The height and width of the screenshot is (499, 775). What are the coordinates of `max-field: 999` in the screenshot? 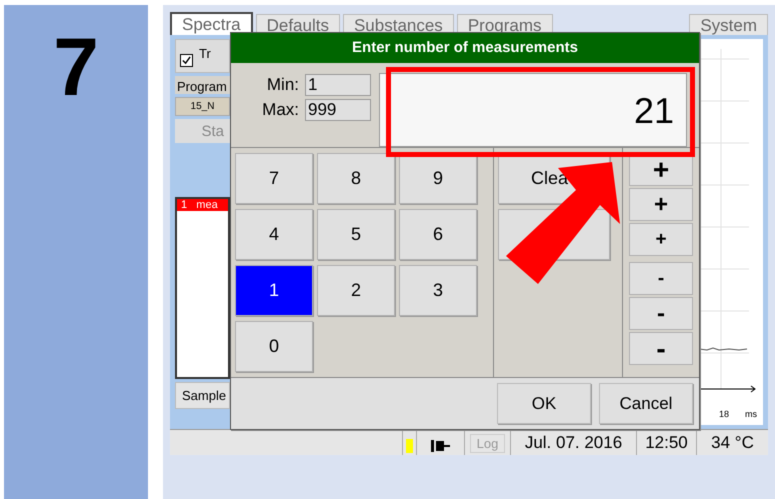 It's located at (338, 110).